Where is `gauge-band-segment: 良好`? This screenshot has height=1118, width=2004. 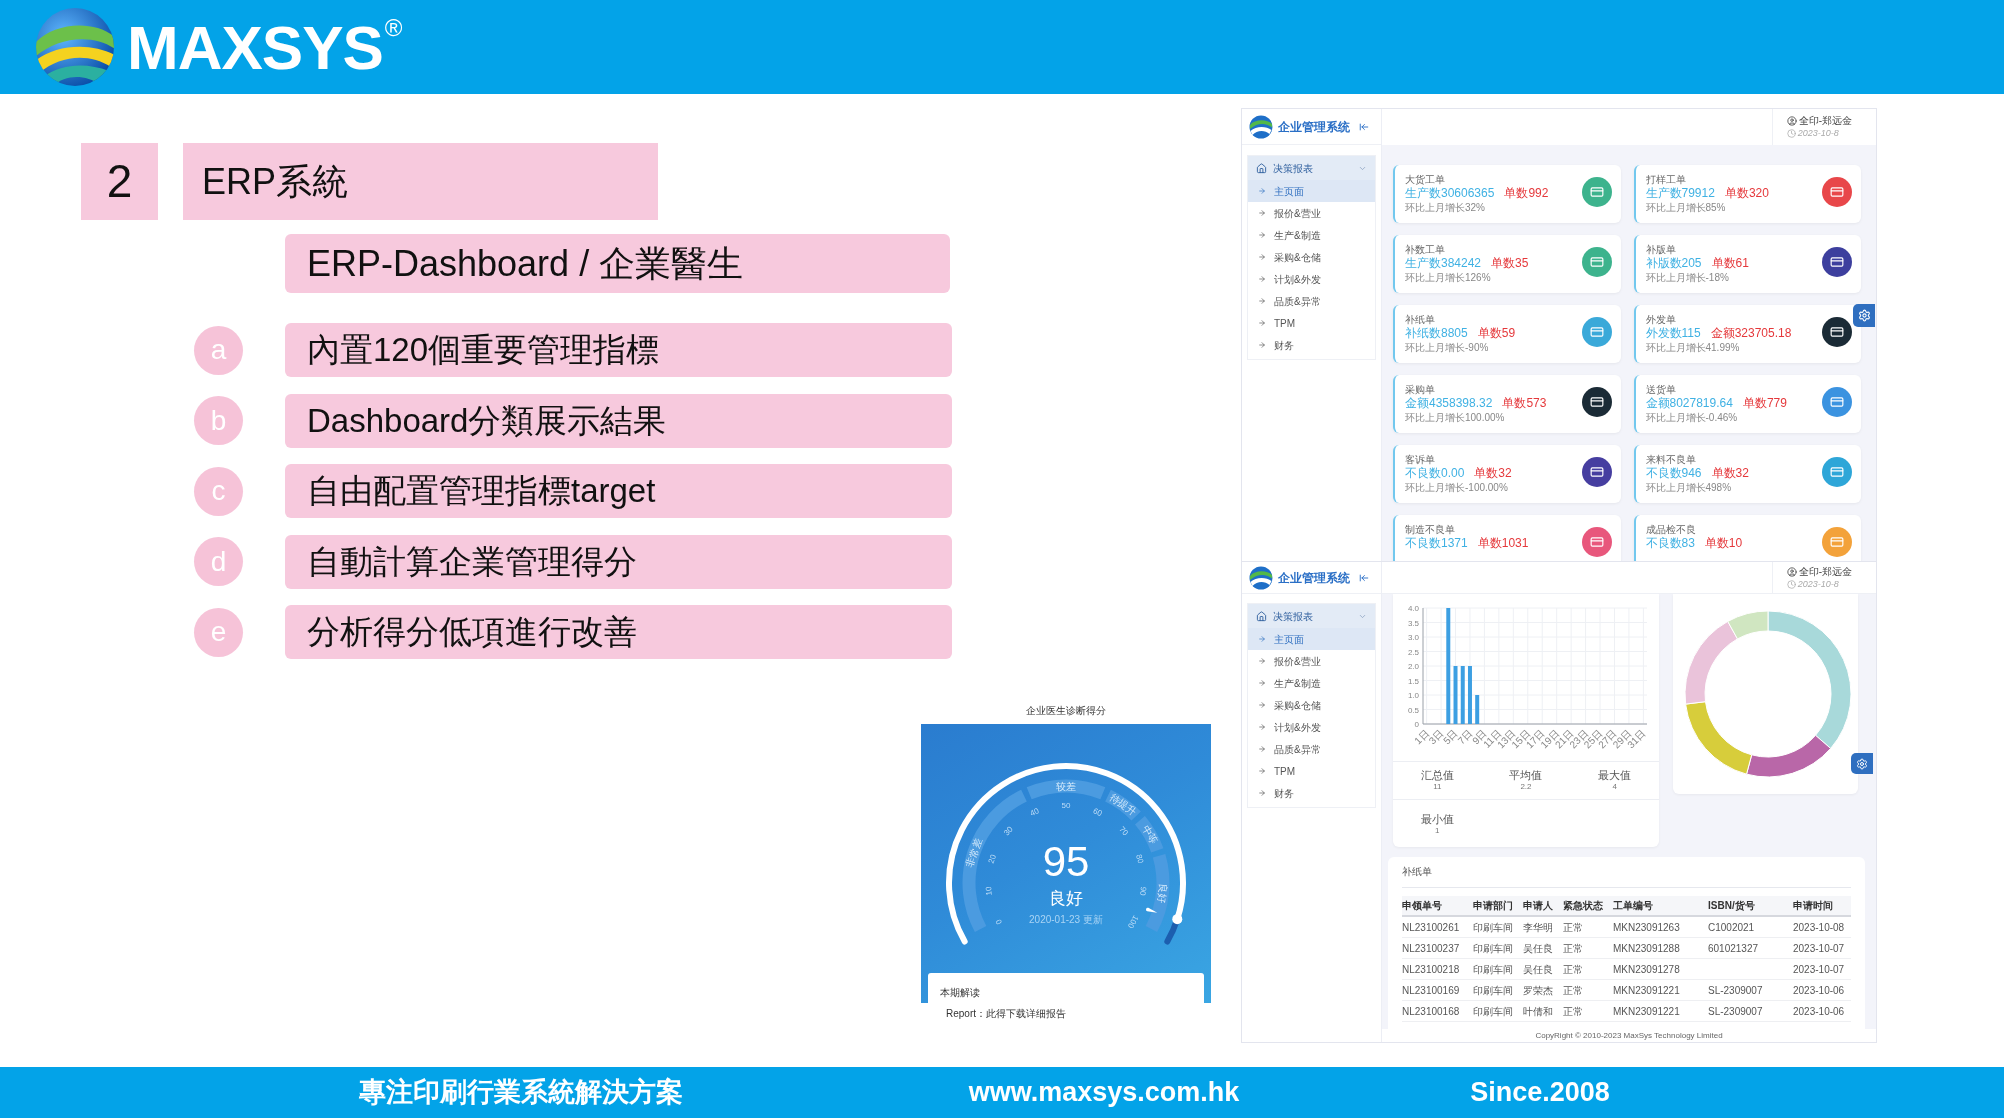 gauge-band-segment: 良好 is located at coordinates (1157, 893).